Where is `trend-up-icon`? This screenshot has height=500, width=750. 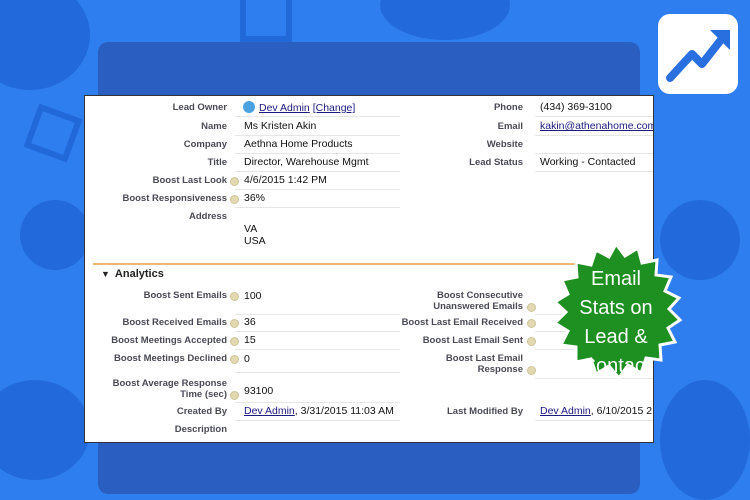
trend-up-icon is located at coordinates (698, 56).